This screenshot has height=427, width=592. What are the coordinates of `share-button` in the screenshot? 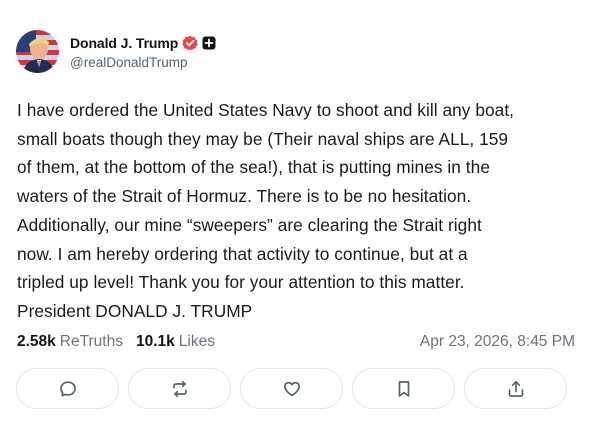 It's located at (515, 388).